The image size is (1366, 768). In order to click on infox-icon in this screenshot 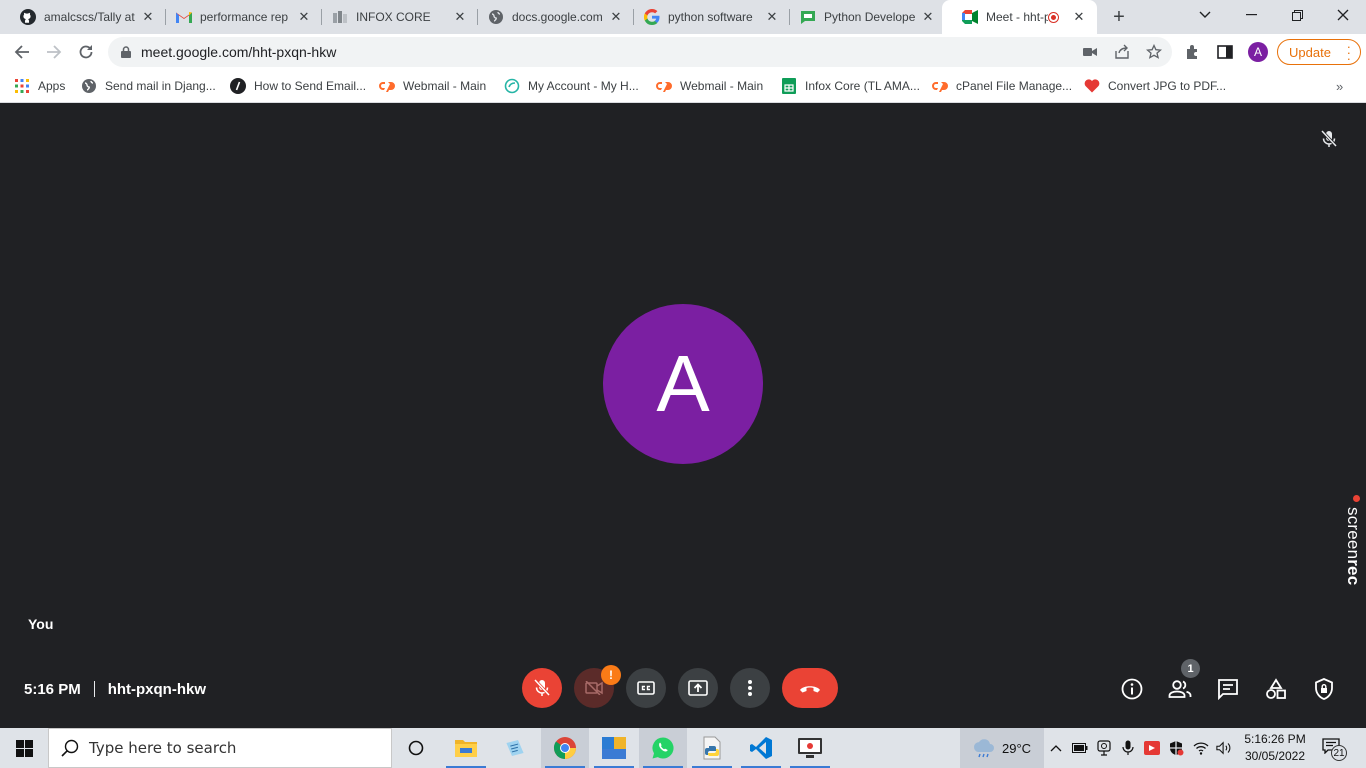, I will do `click(340, 17)`.